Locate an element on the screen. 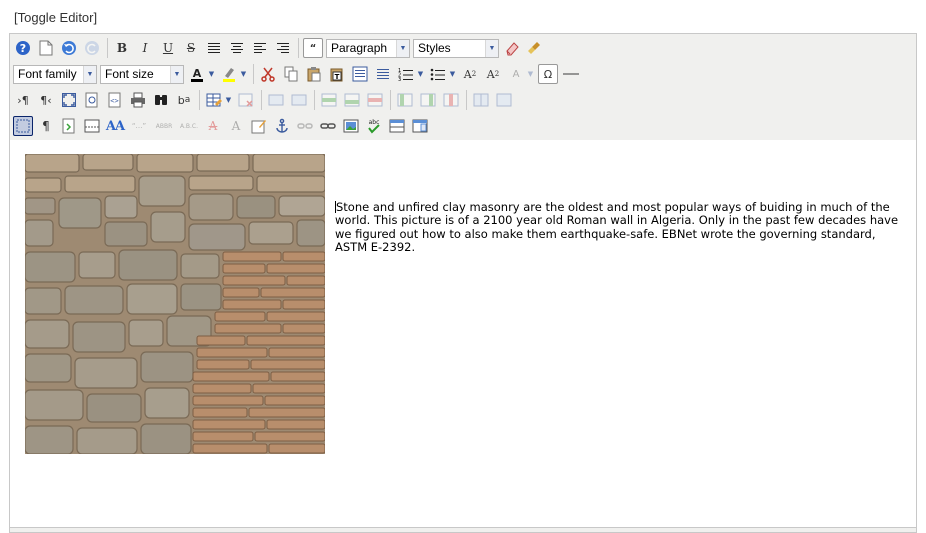 The image size is (926, 533). help-icon: ? is located at coordinates (23, 48).